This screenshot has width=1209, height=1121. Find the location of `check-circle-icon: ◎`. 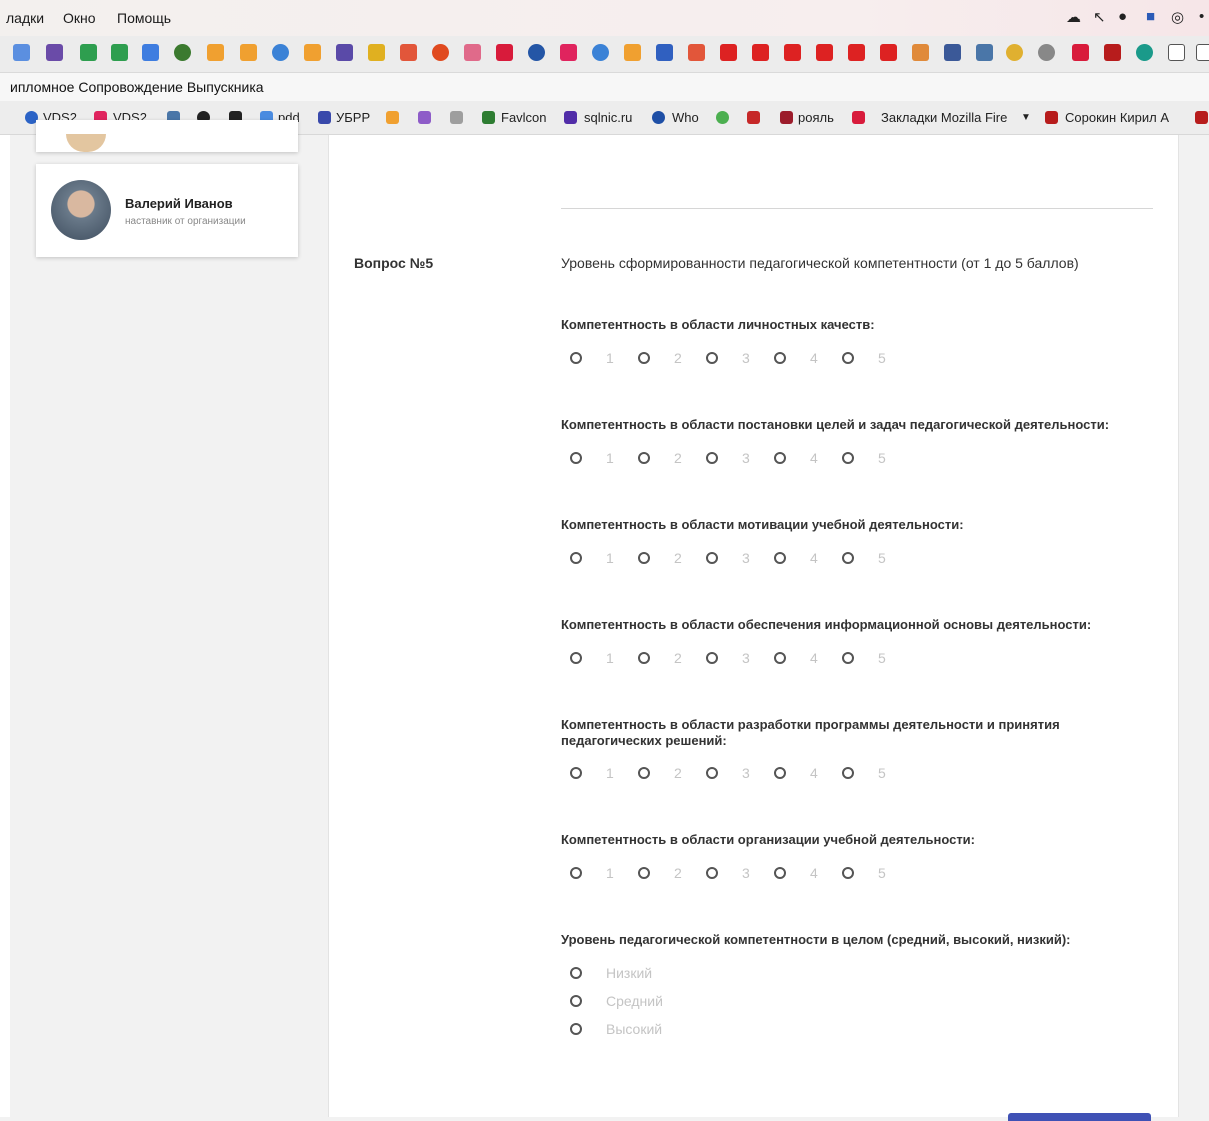

check-circle-icon: ◎ is located at coordinates (1177, 17).